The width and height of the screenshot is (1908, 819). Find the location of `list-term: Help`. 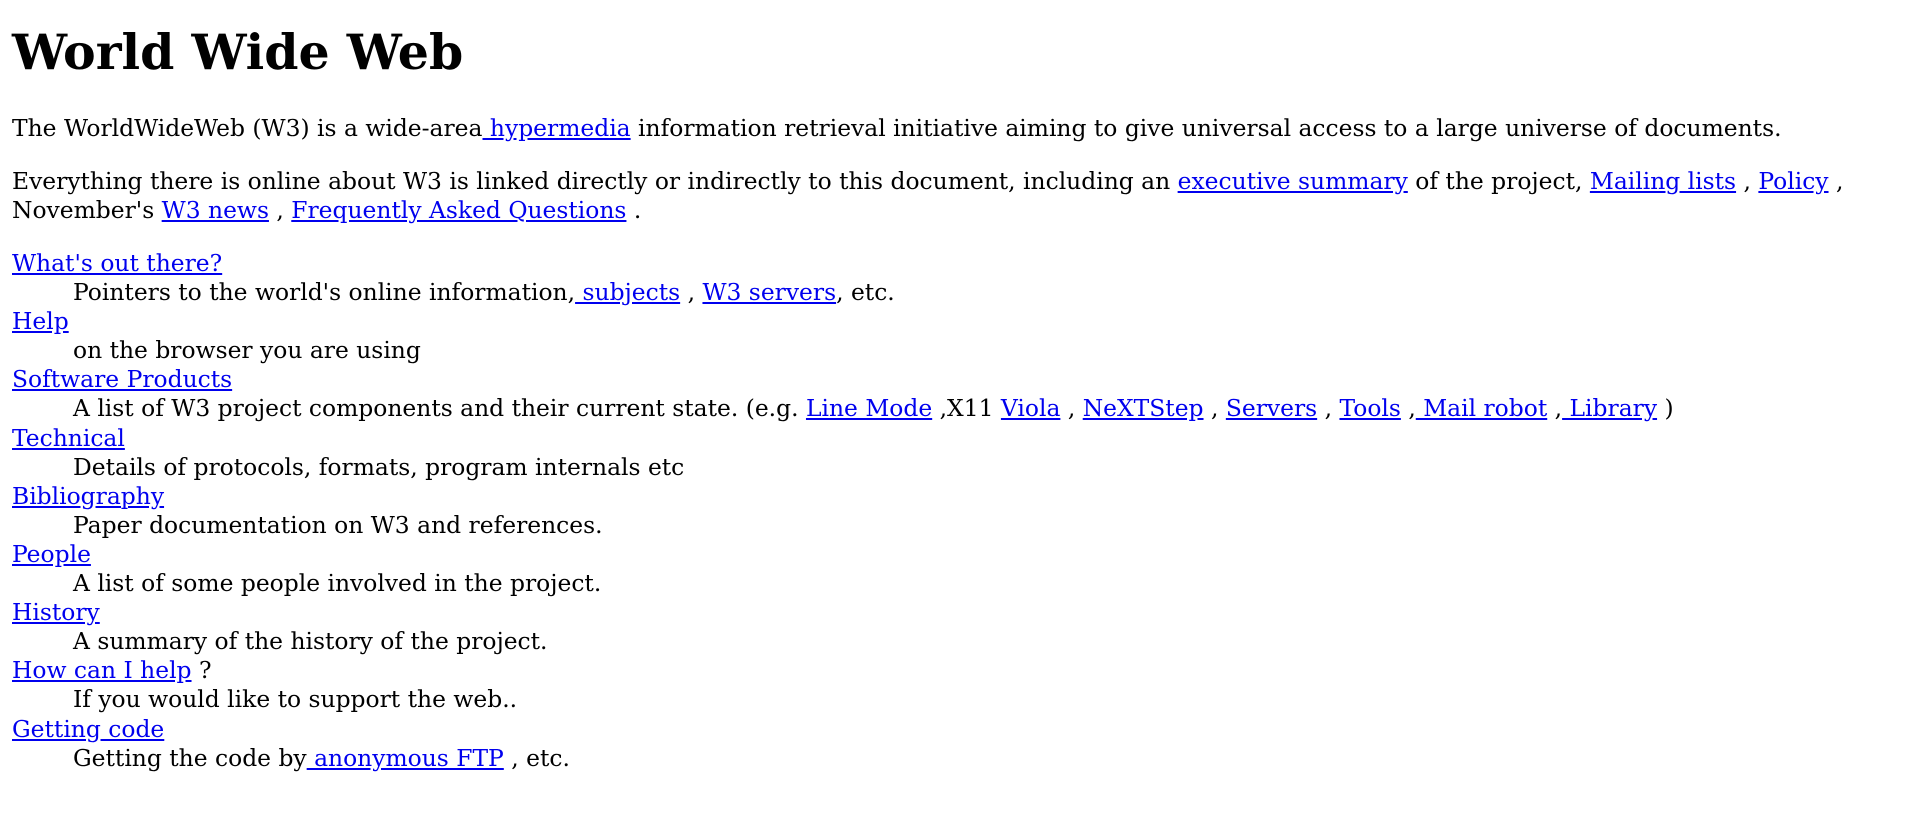

list-term: Help is located at coordinates (843, 321).